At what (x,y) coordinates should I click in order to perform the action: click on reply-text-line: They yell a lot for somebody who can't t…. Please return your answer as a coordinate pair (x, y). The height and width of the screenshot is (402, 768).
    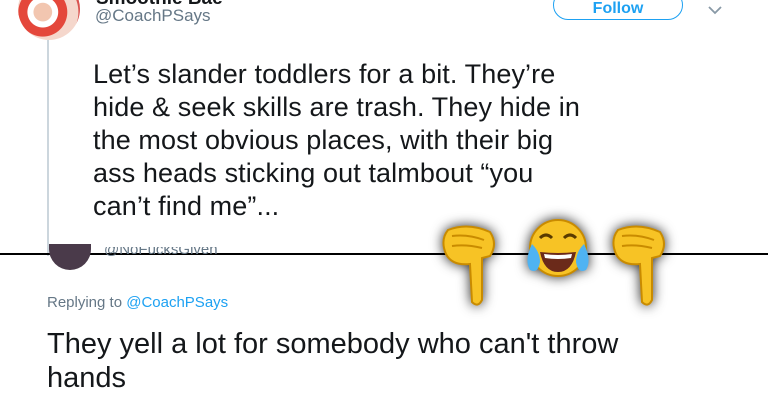
    Looking at the image, I should click on (333, 344).